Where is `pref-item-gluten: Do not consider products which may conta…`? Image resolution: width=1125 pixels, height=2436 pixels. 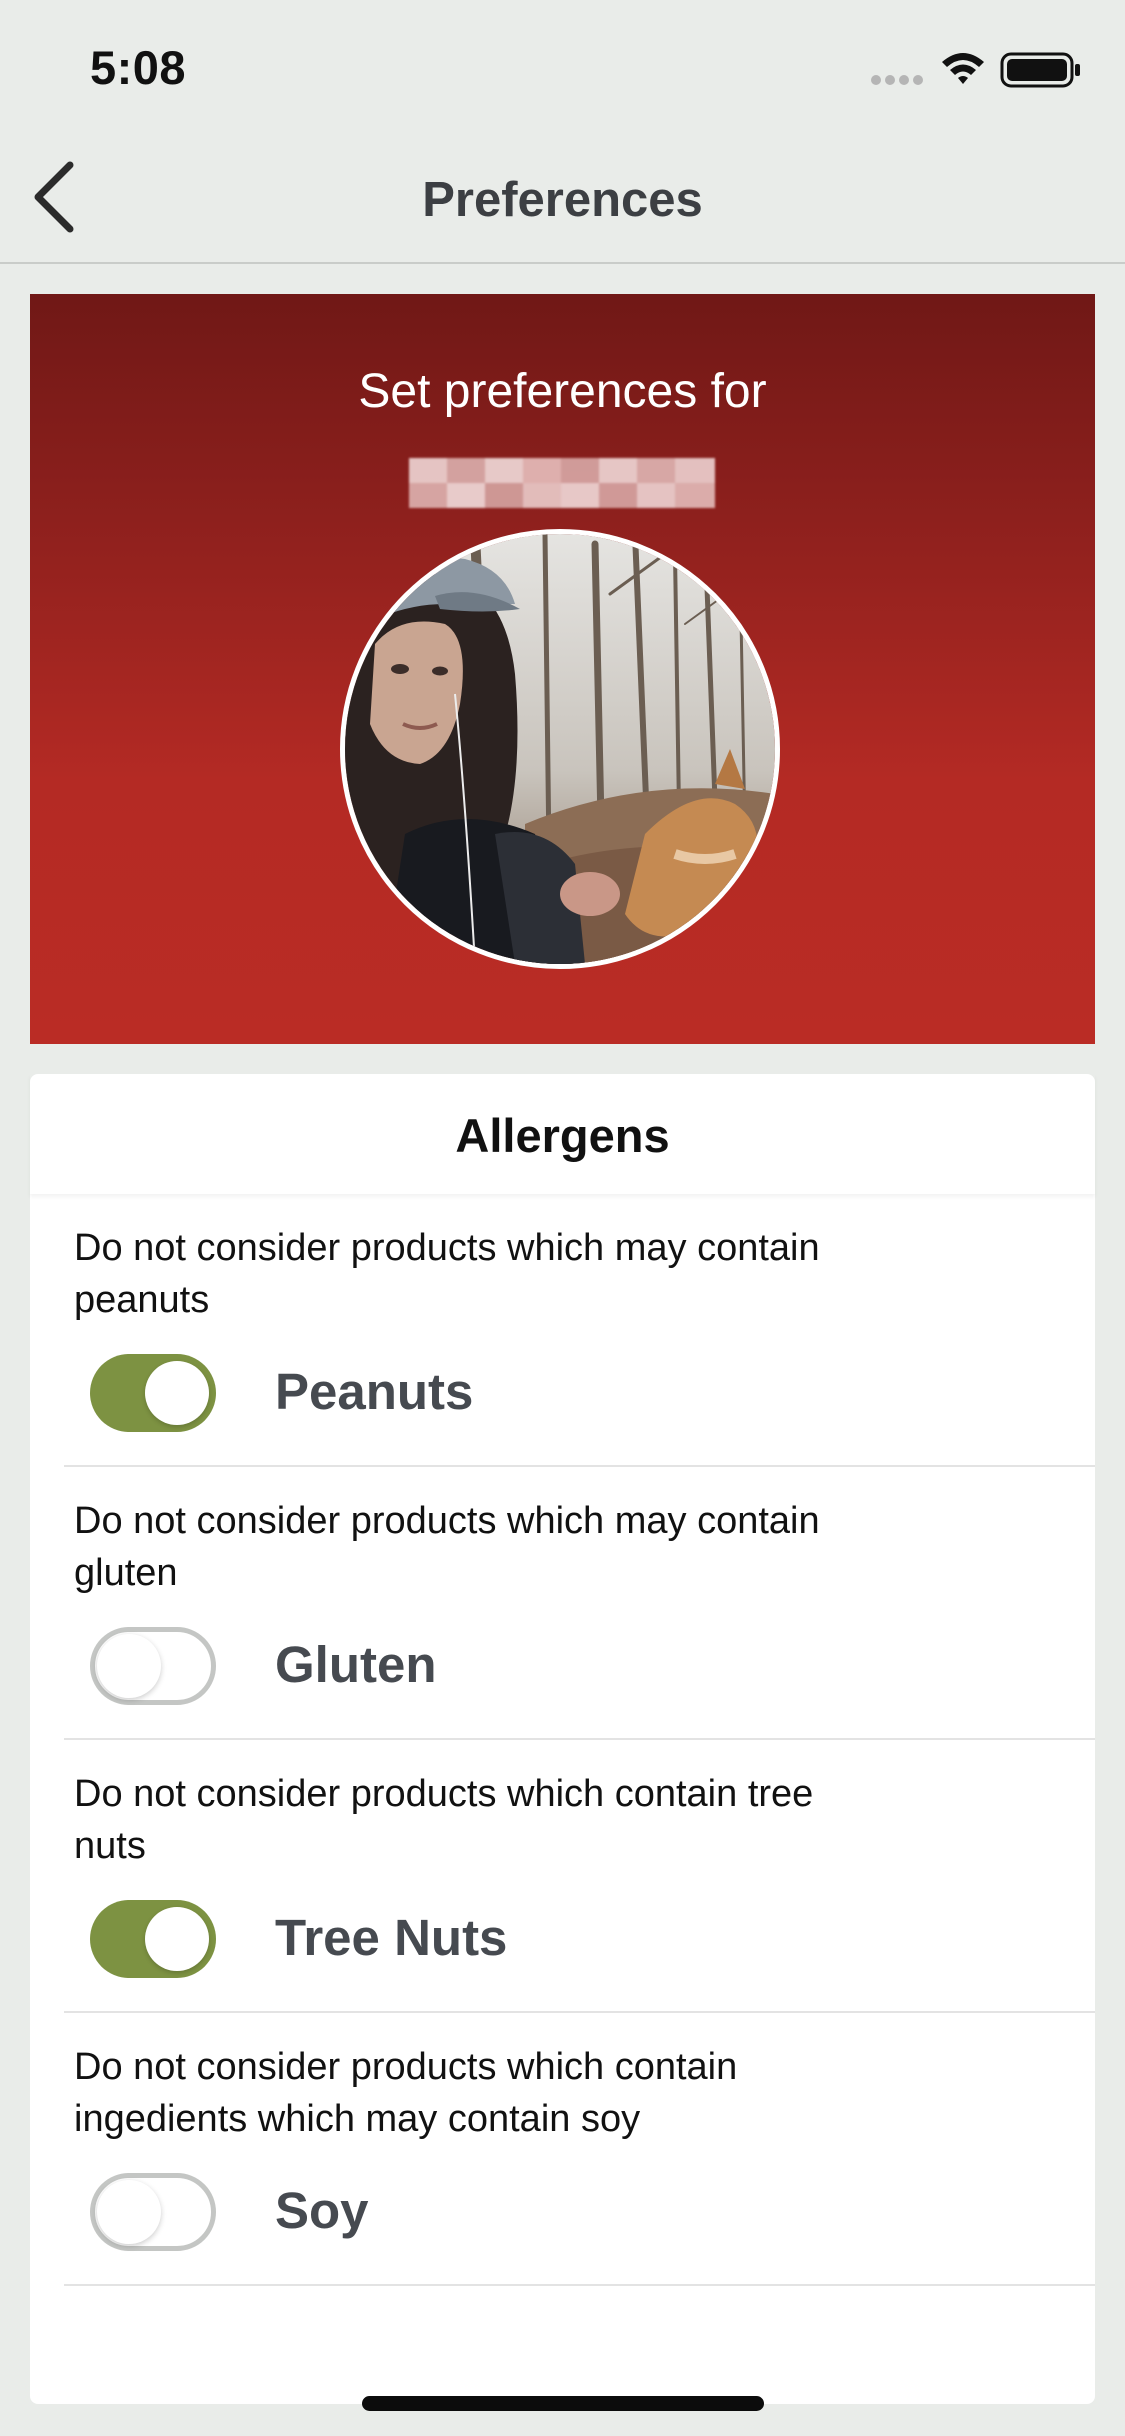 pref-item-gluten: Do not consider products which may conta… is located at coordinates (579, 1603).